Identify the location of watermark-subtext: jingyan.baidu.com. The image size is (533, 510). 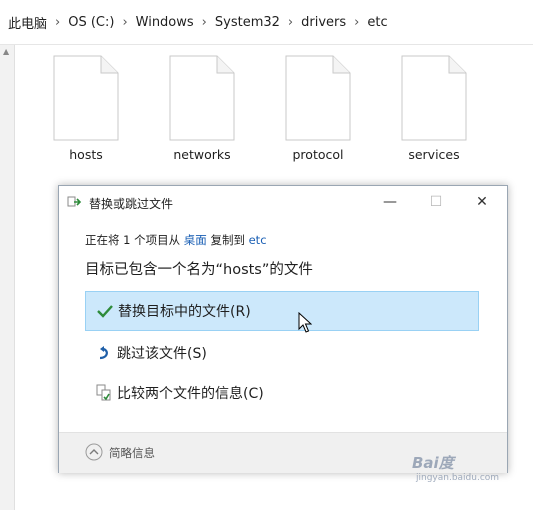
(458, 478).